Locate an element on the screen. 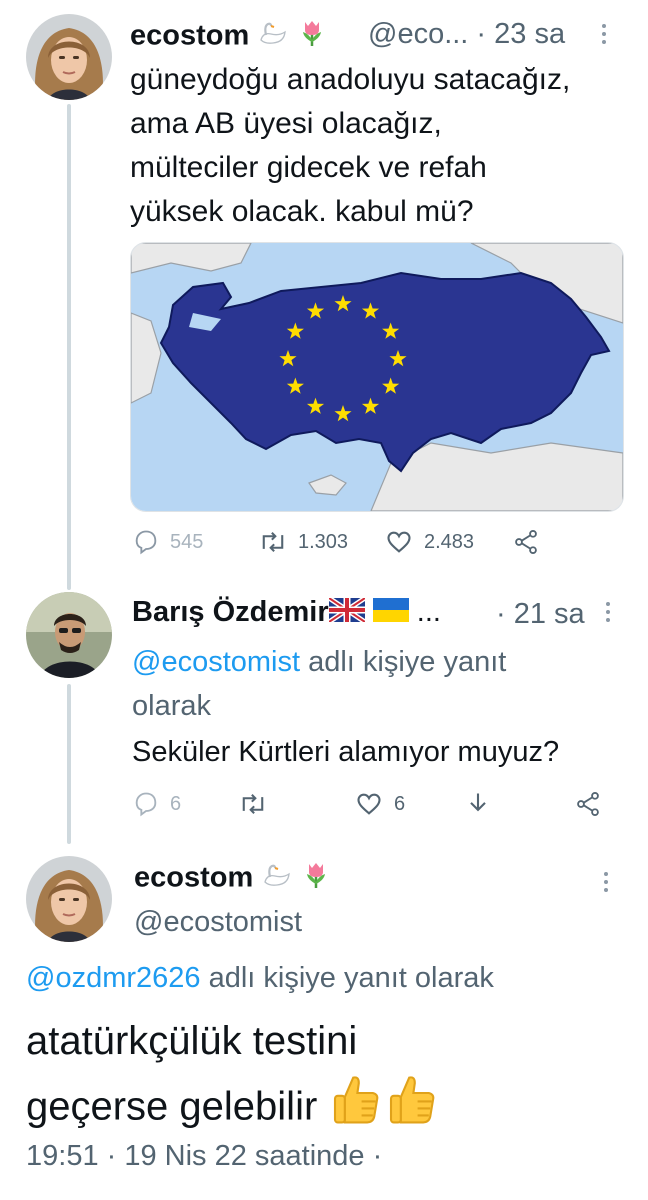 This screenshot has width=648, height=1200. reply-handle-link: @ecostomist is located at coordinates (216, 662).